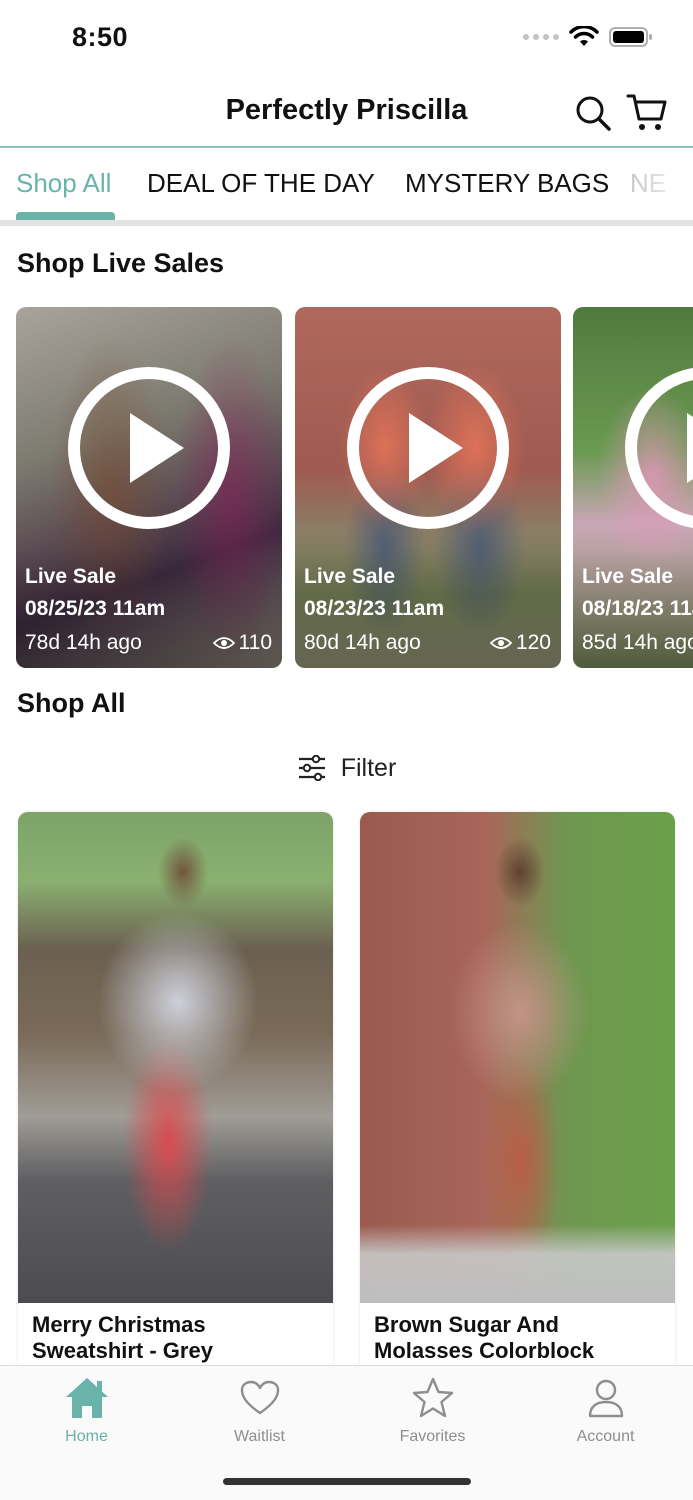  What do you see at coordinates (177, 1338) in the screenshot?
I see `product-name: Merry Christmas Sweatshirt - Grey` at bounding box center [177, 1338].